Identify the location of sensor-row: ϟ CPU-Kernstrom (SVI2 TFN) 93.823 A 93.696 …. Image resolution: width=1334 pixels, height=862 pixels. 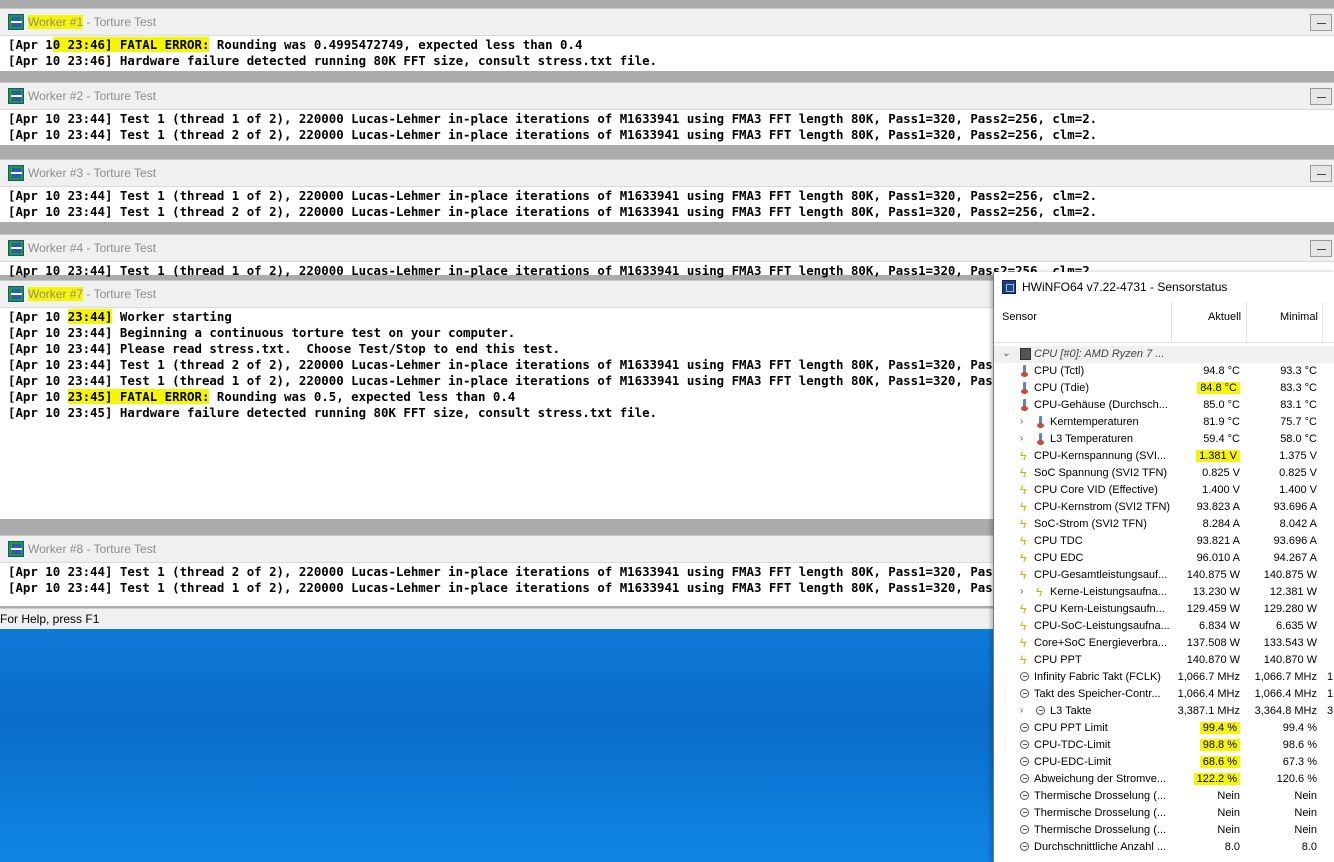
(1164, 507).